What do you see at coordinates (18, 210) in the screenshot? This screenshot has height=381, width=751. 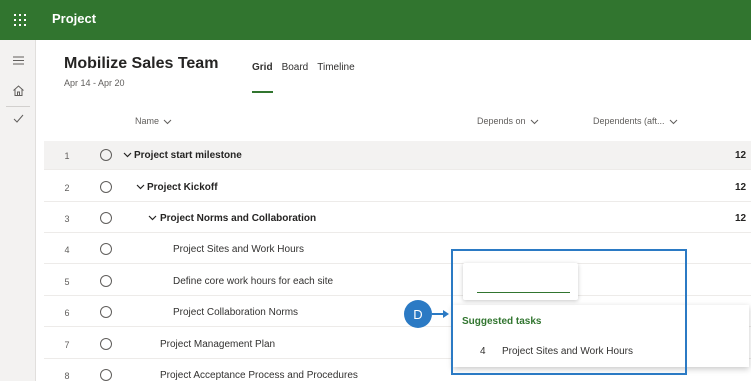 I see `left-rail` at bounding box center [18, 210].